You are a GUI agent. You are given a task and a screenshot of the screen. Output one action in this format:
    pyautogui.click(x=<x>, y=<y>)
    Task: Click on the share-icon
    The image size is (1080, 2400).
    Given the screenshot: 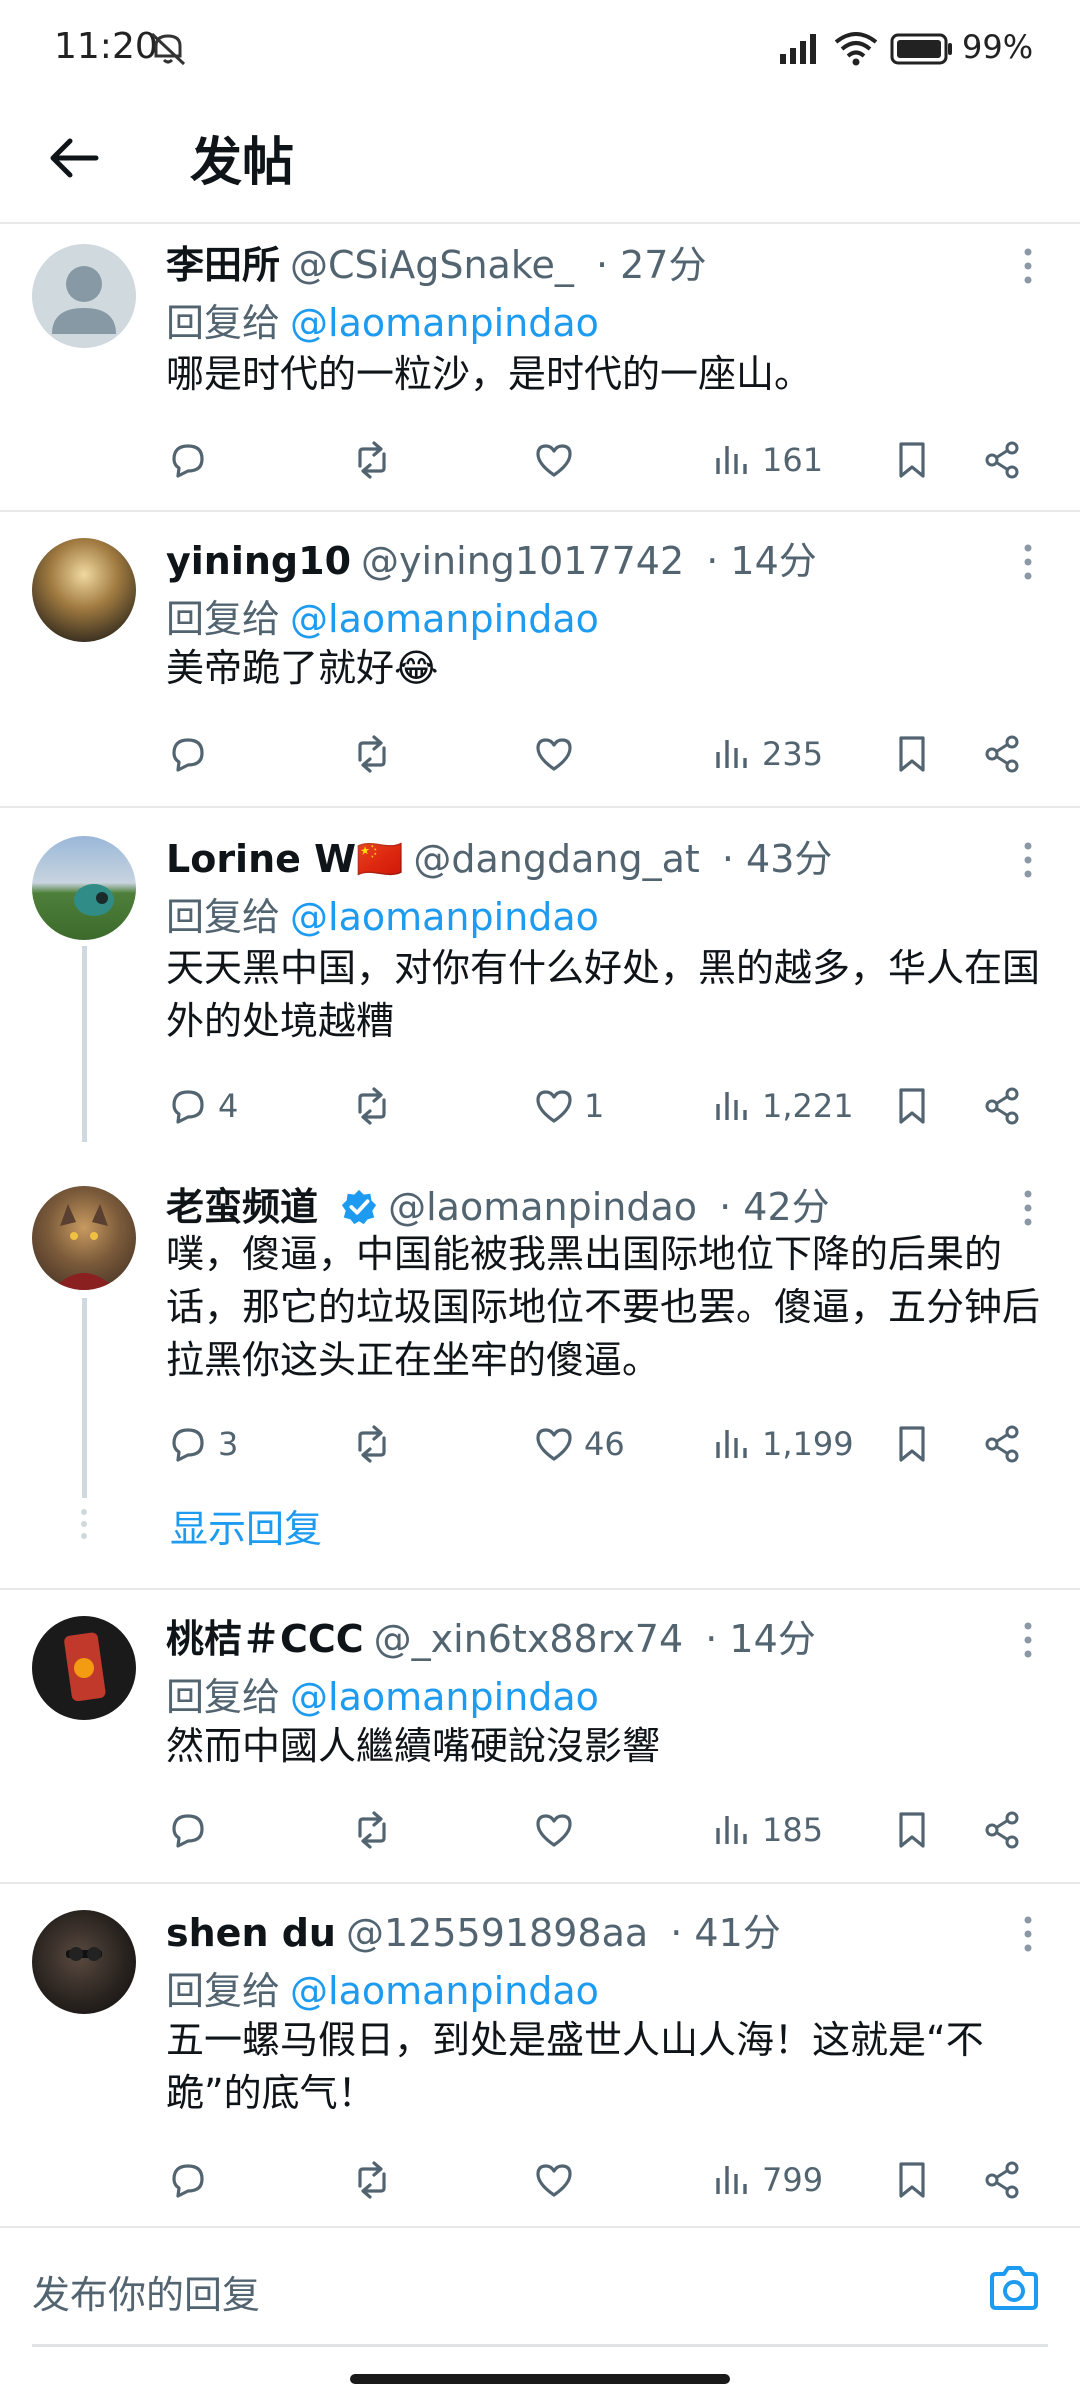 What is the action you would take?
    pyautogui.click(x=1002, y=2180)
    